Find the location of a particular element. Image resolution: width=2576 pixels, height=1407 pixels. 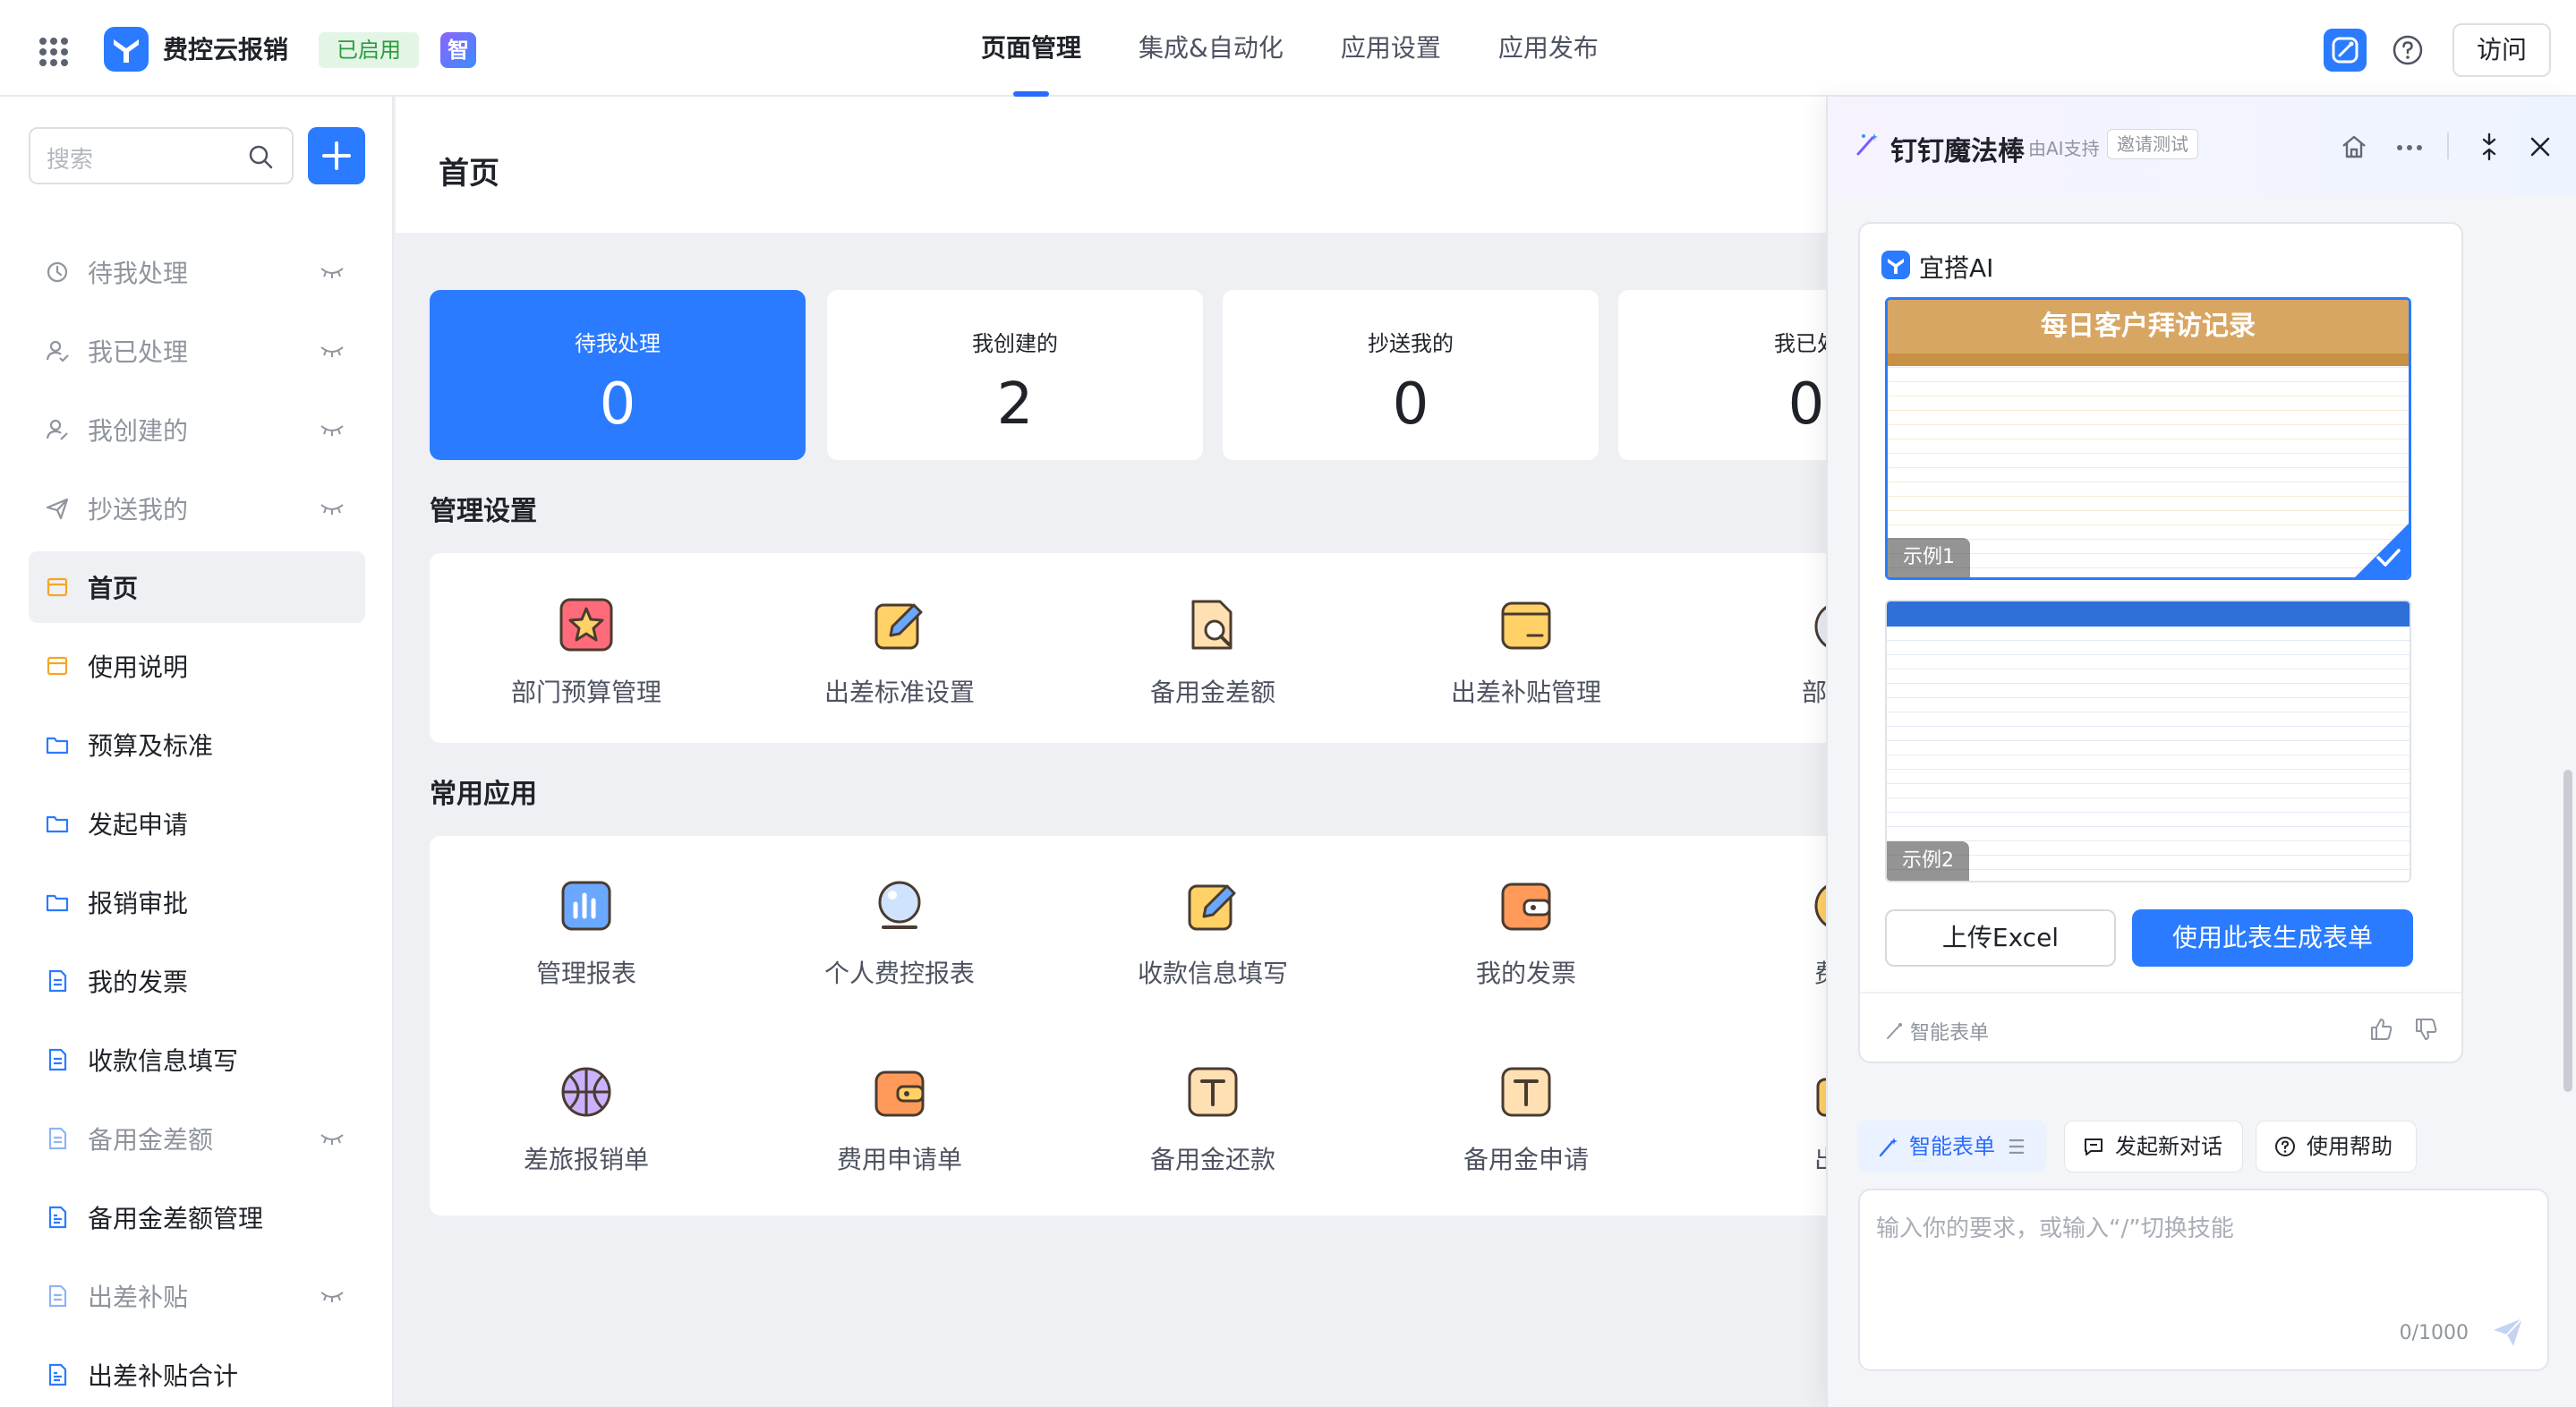

input-placeholder: 输入你的要求，或输入“/”切换技能 is located at coordinates (2055, 1228).